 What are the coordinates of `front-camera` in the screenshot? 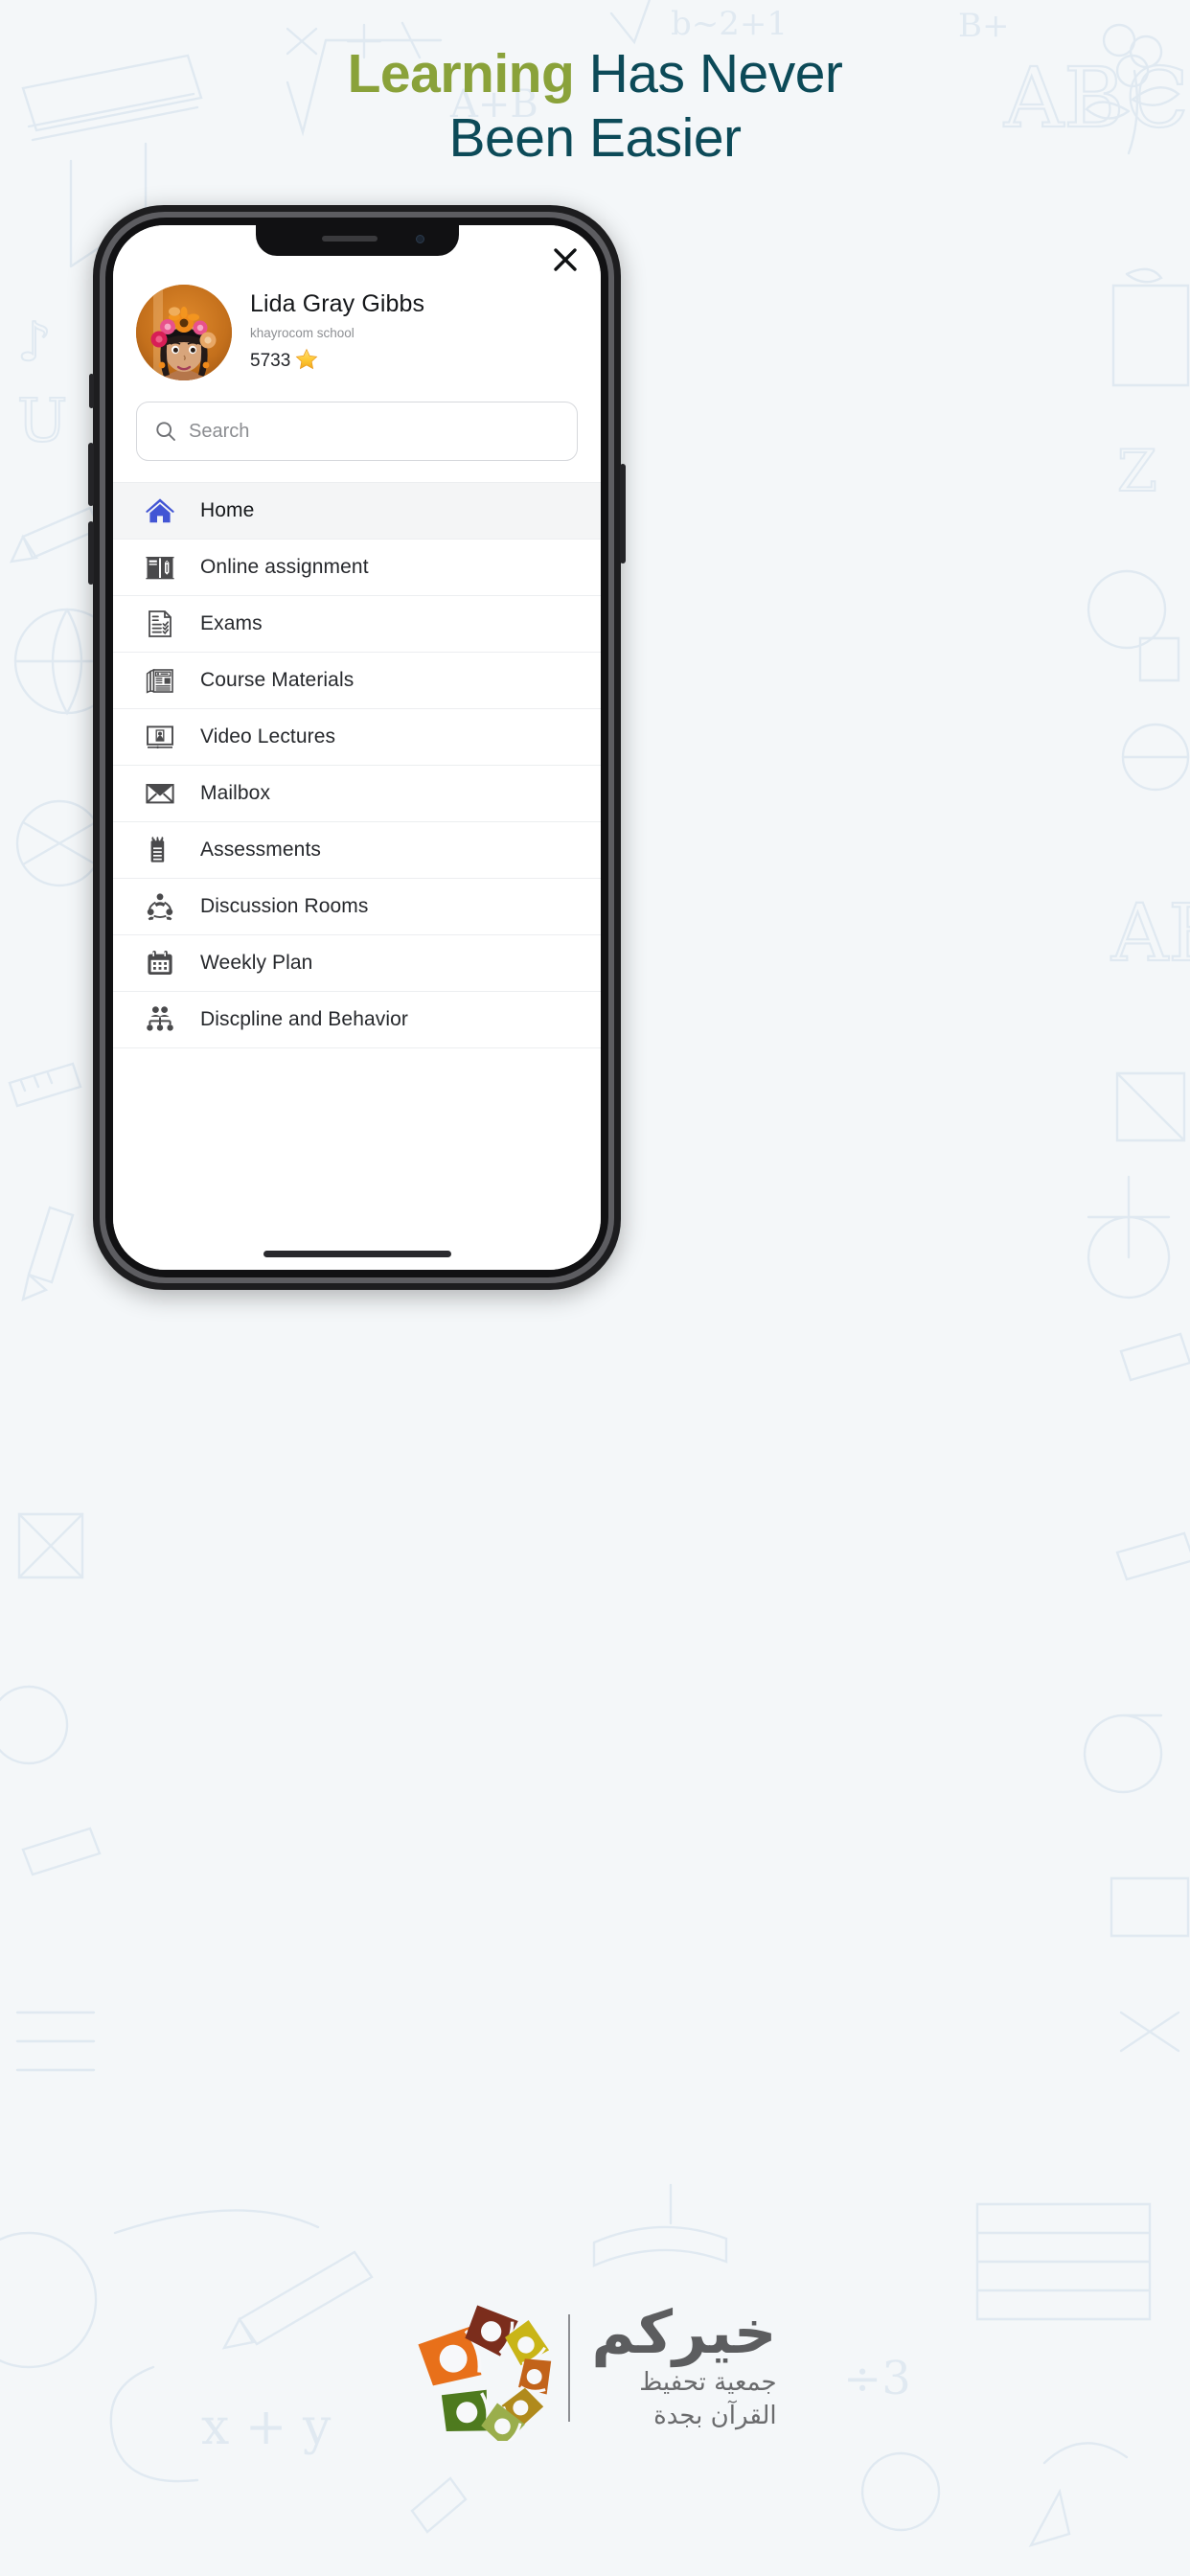 It's located at (420, 239).